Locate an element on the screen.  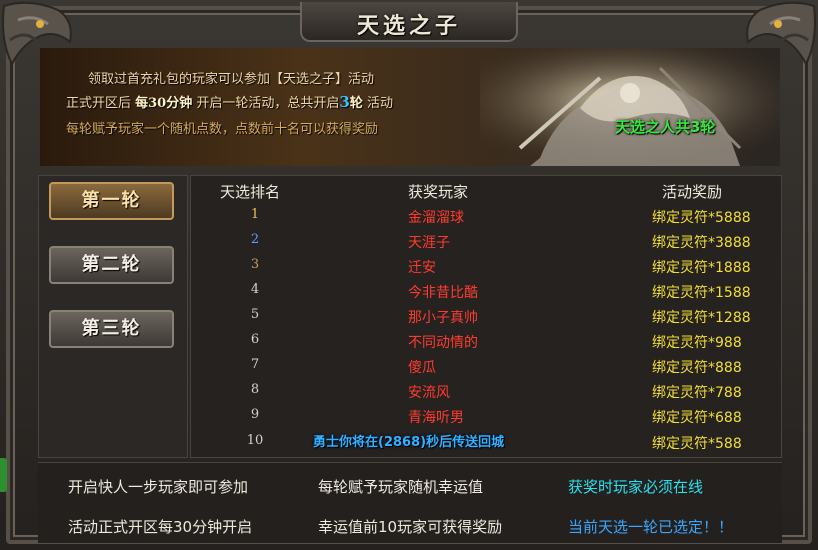
rank-cell: 2 is located at coordinates (255, 239).